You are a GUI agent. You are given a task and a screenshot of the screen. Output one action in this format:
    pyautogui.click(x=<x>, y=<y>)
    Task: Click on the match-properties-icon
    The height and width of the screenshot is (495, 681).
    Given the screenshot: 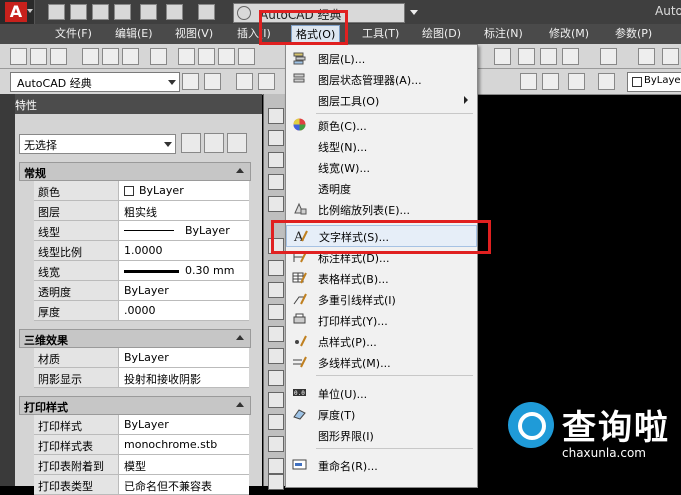 What is the action you would take?
    pyautogui.click(x=246, y=56)
    